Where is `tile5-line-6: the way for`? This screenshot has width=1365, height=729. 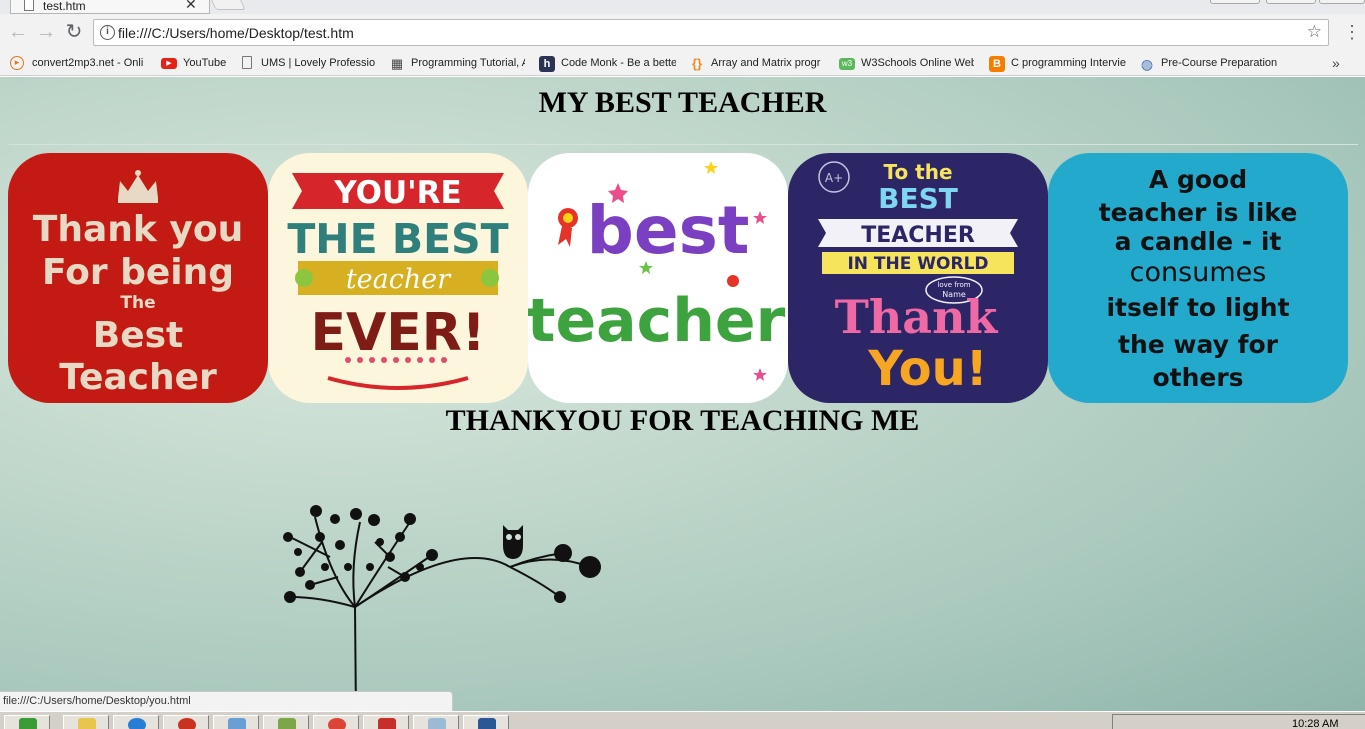
tile5-line-6: the way for is located at coordinates (1198, 344).